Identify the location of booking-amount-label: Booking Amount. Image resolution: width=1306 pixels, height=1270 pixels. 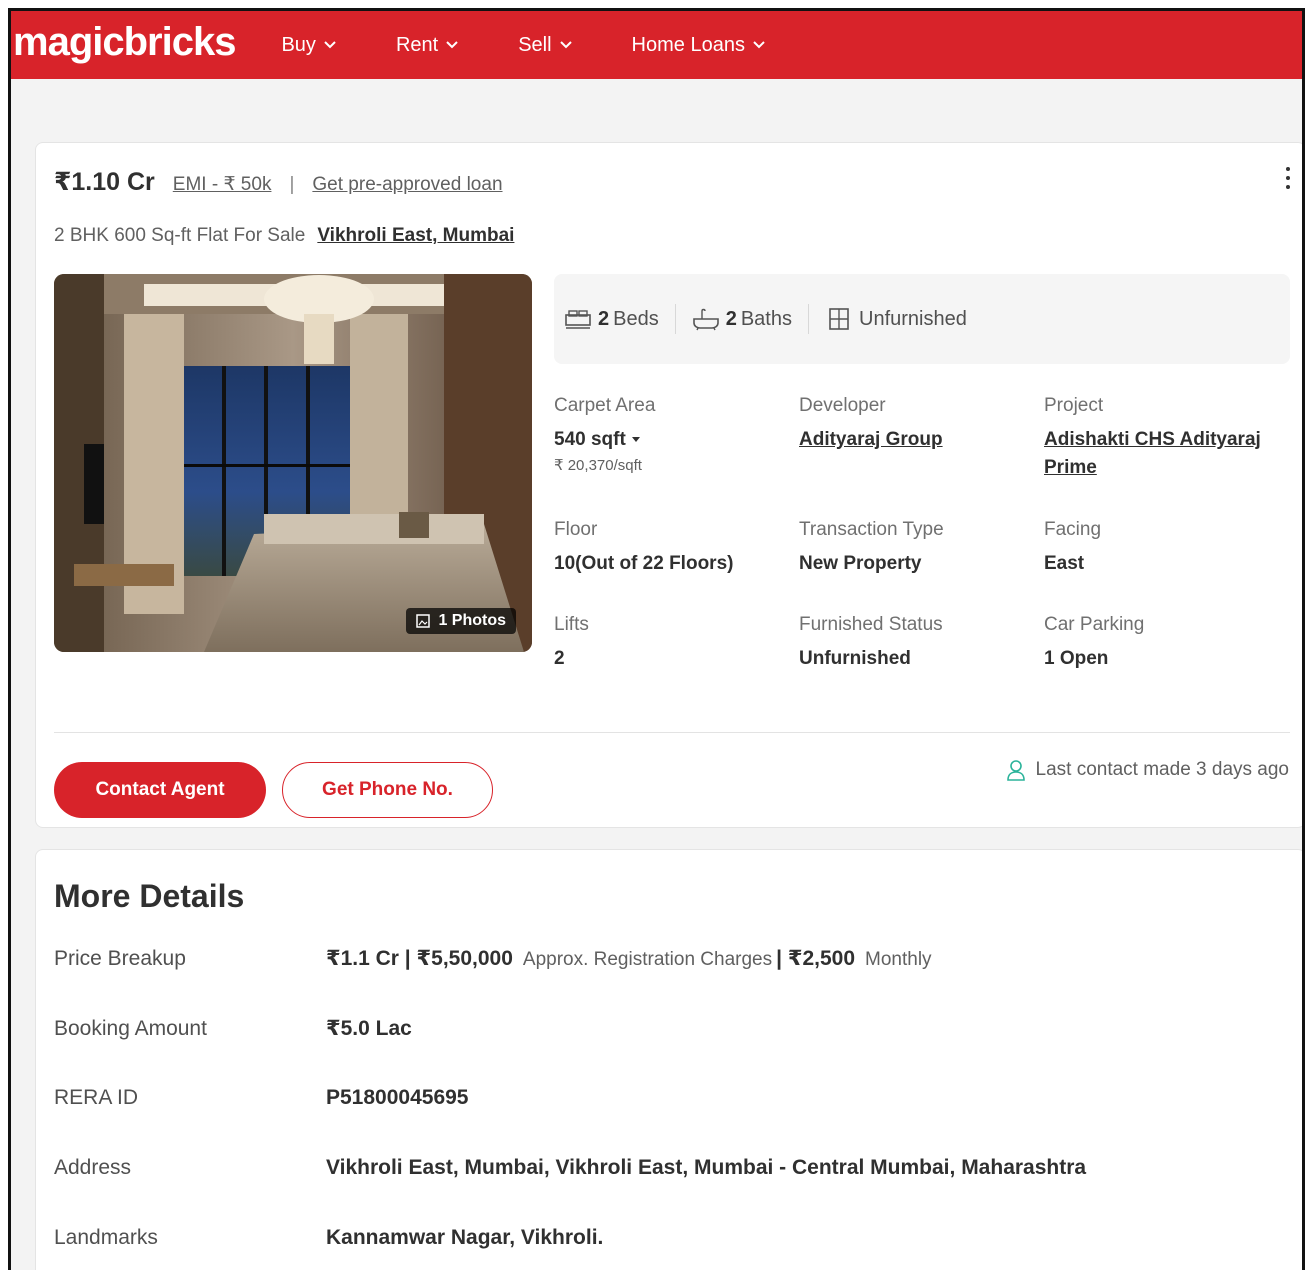
(130, 1028).